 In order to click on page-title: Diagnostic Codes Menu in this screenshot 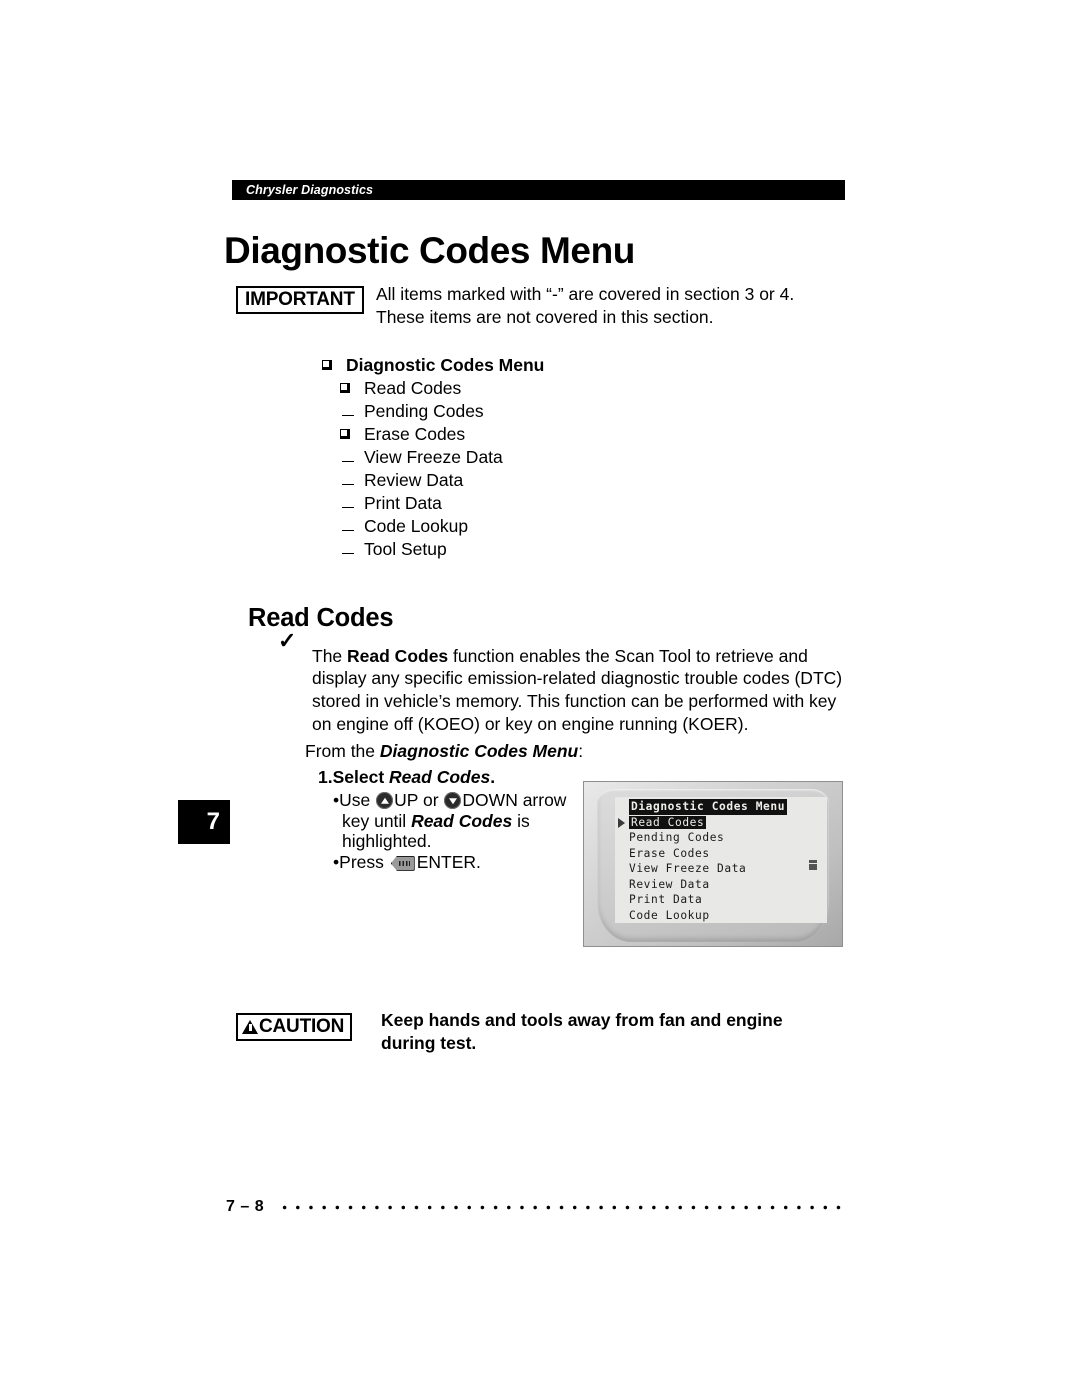, I will do `click(429, 250)`.